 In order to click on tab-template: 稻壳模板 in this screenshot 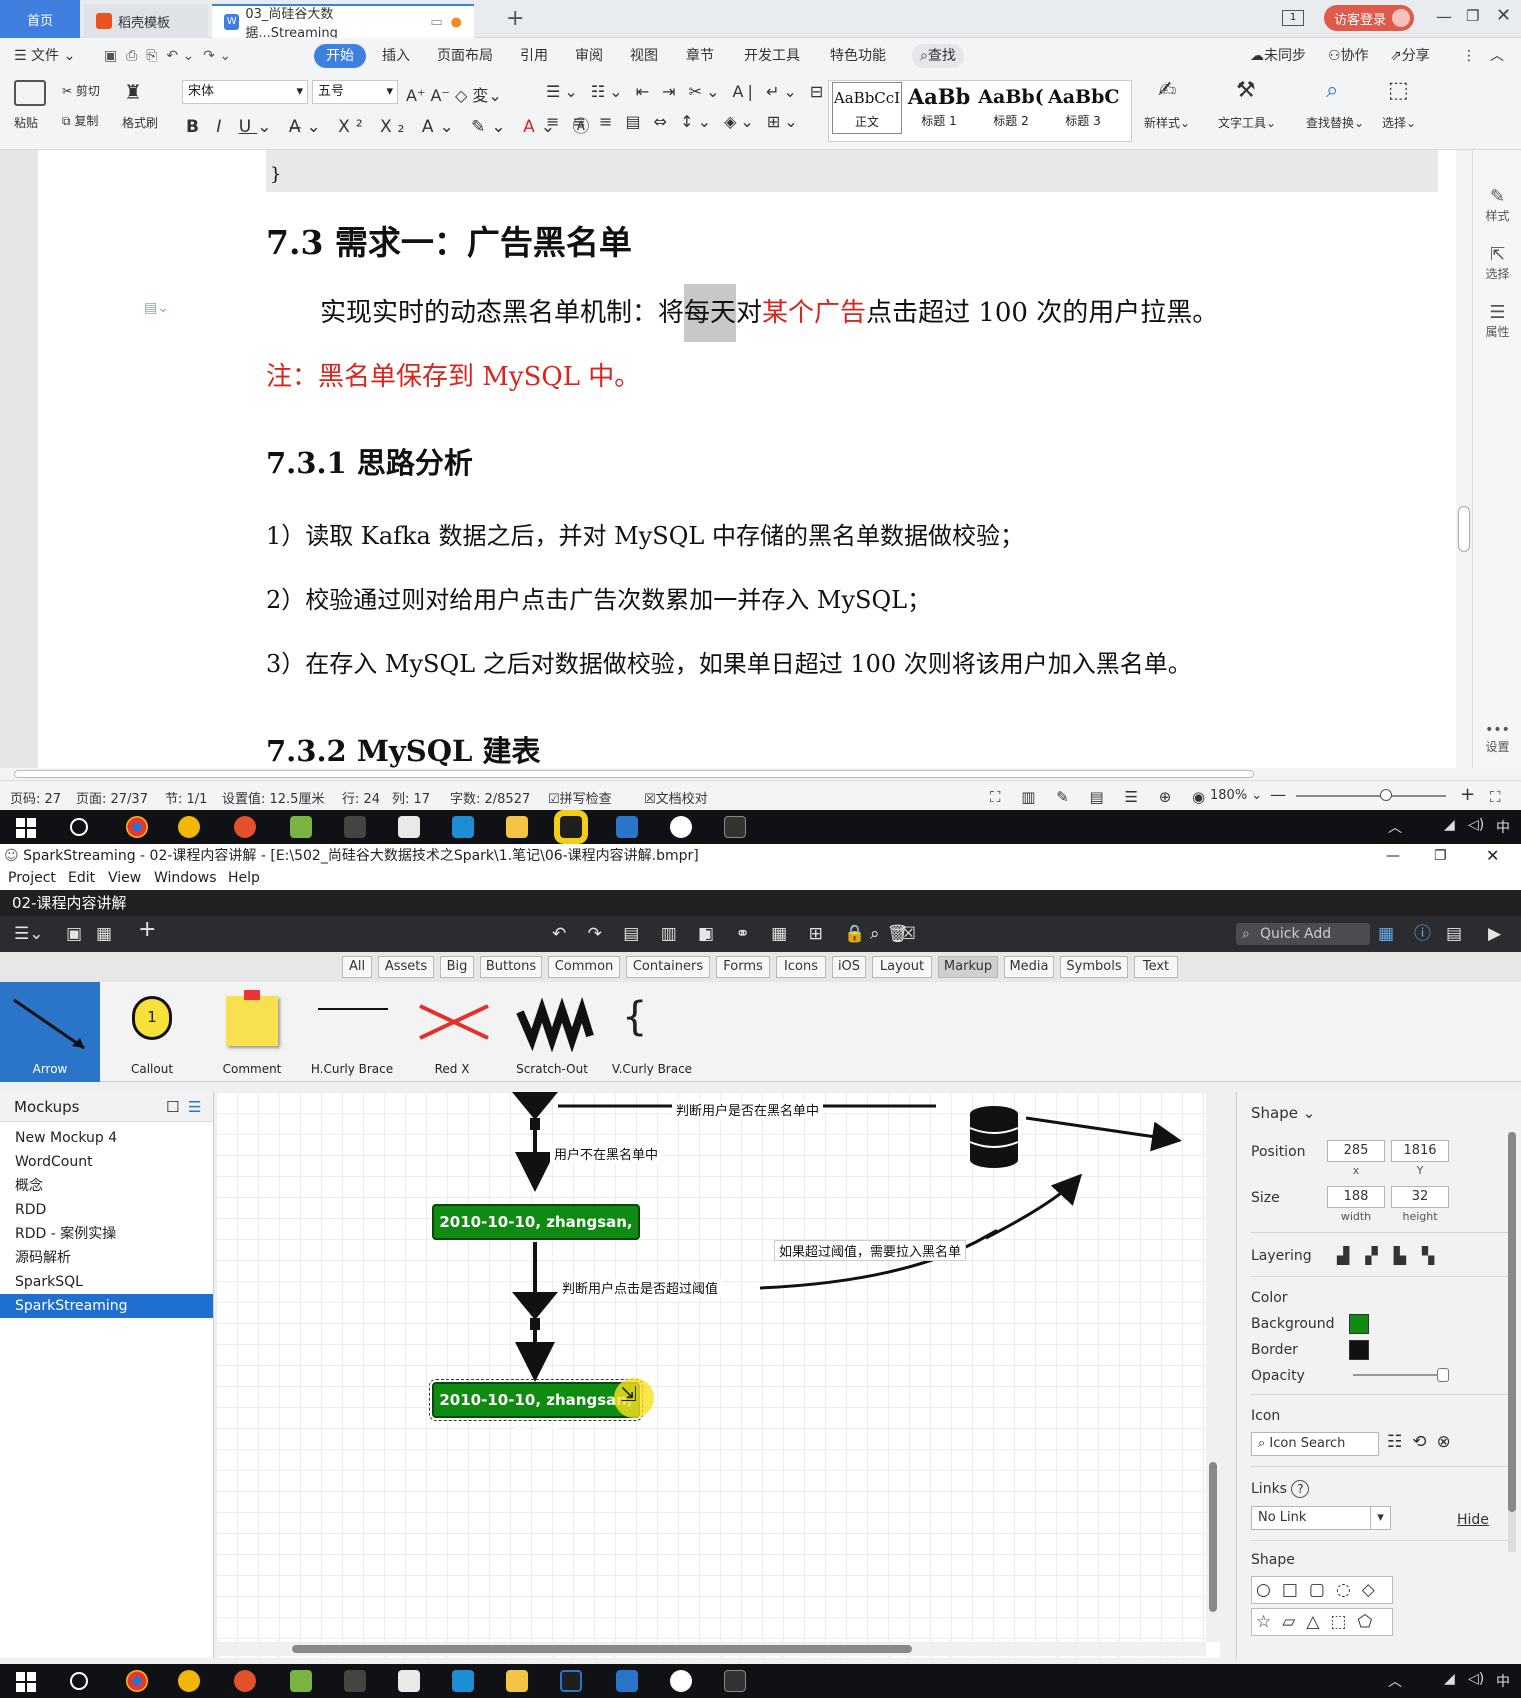, I will do `click(146, 21)`.